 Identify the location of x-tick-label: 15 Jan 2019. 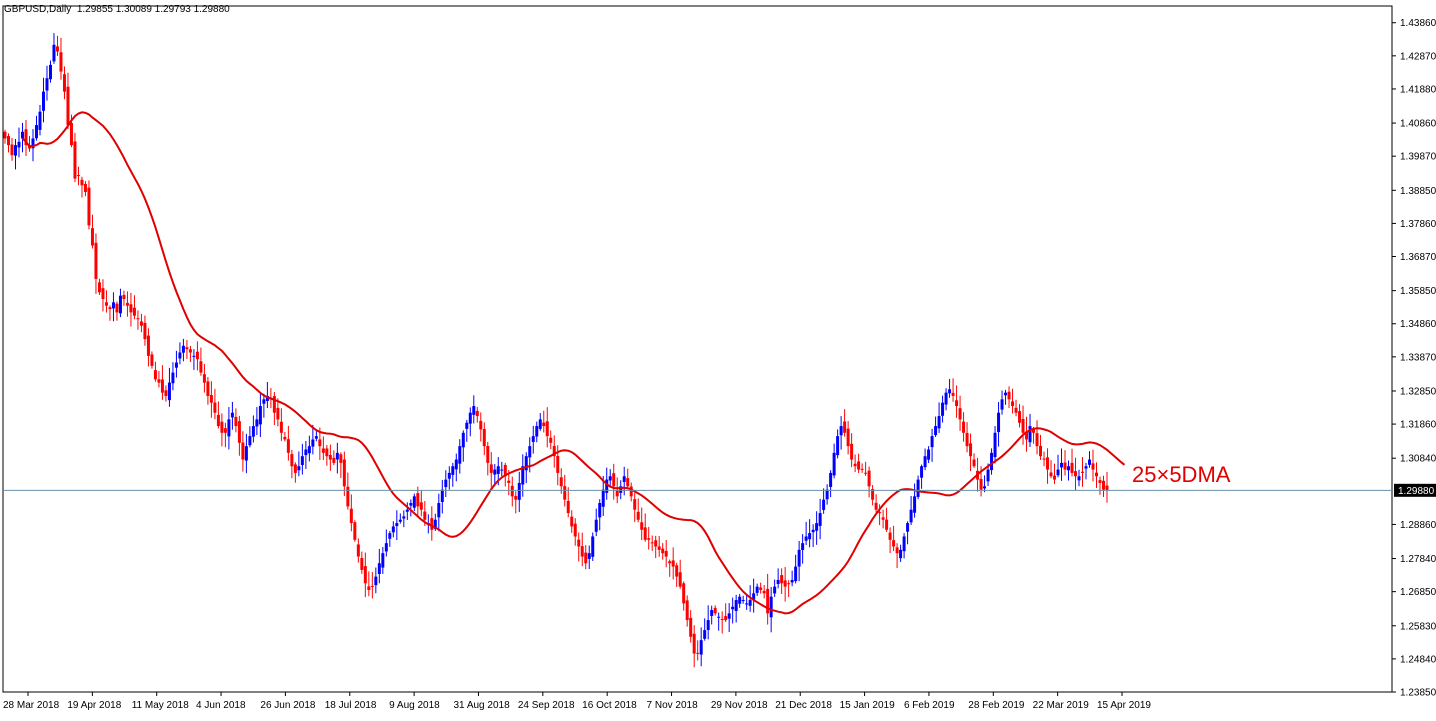
(867, 705).